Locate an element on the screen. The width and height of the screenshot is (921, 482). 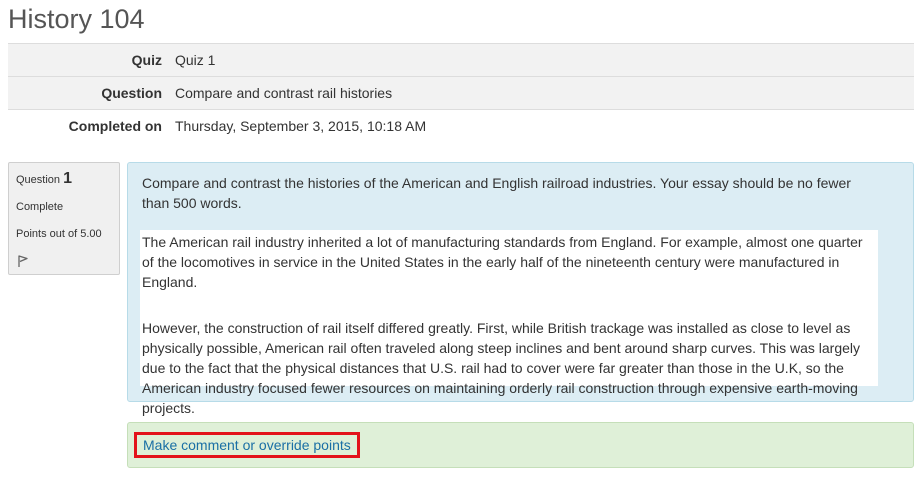
question-label: Question is located at coordinates (38, 180).